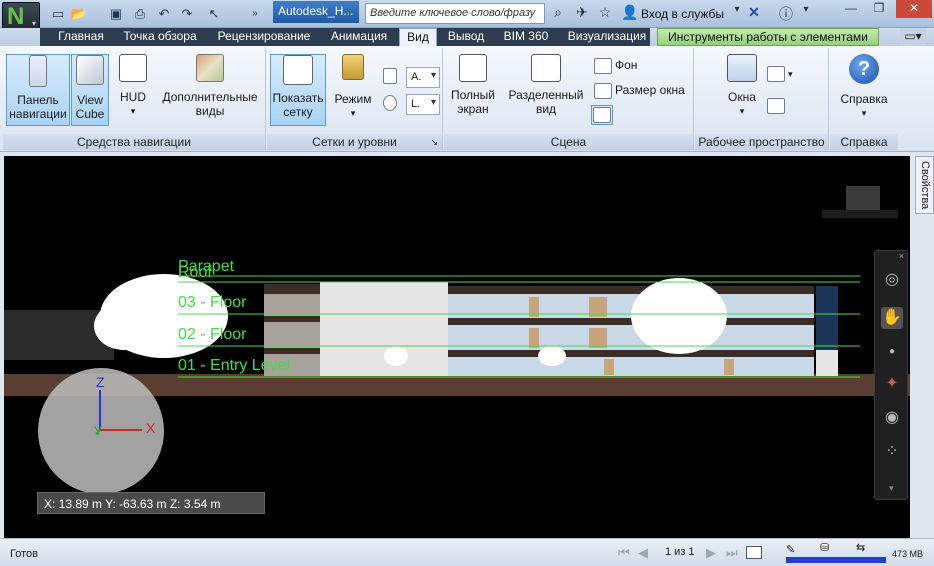  What do you see at coordinates (892, 318) in the screenshot?
I see `pan-hand-icon: ✋` at bounding box center [892, 318].